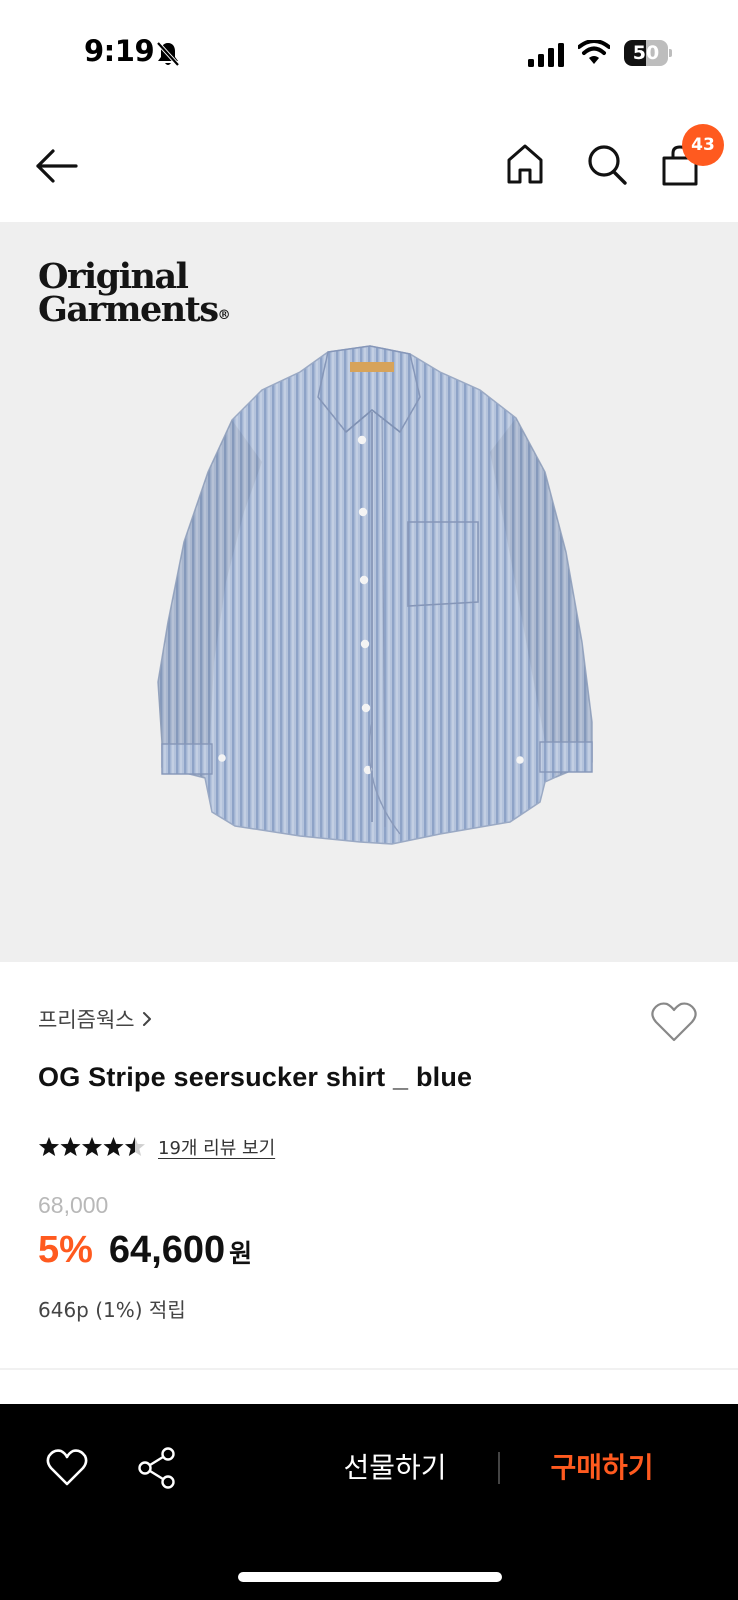  I want to click on rating-stars, so click(92, 1146).